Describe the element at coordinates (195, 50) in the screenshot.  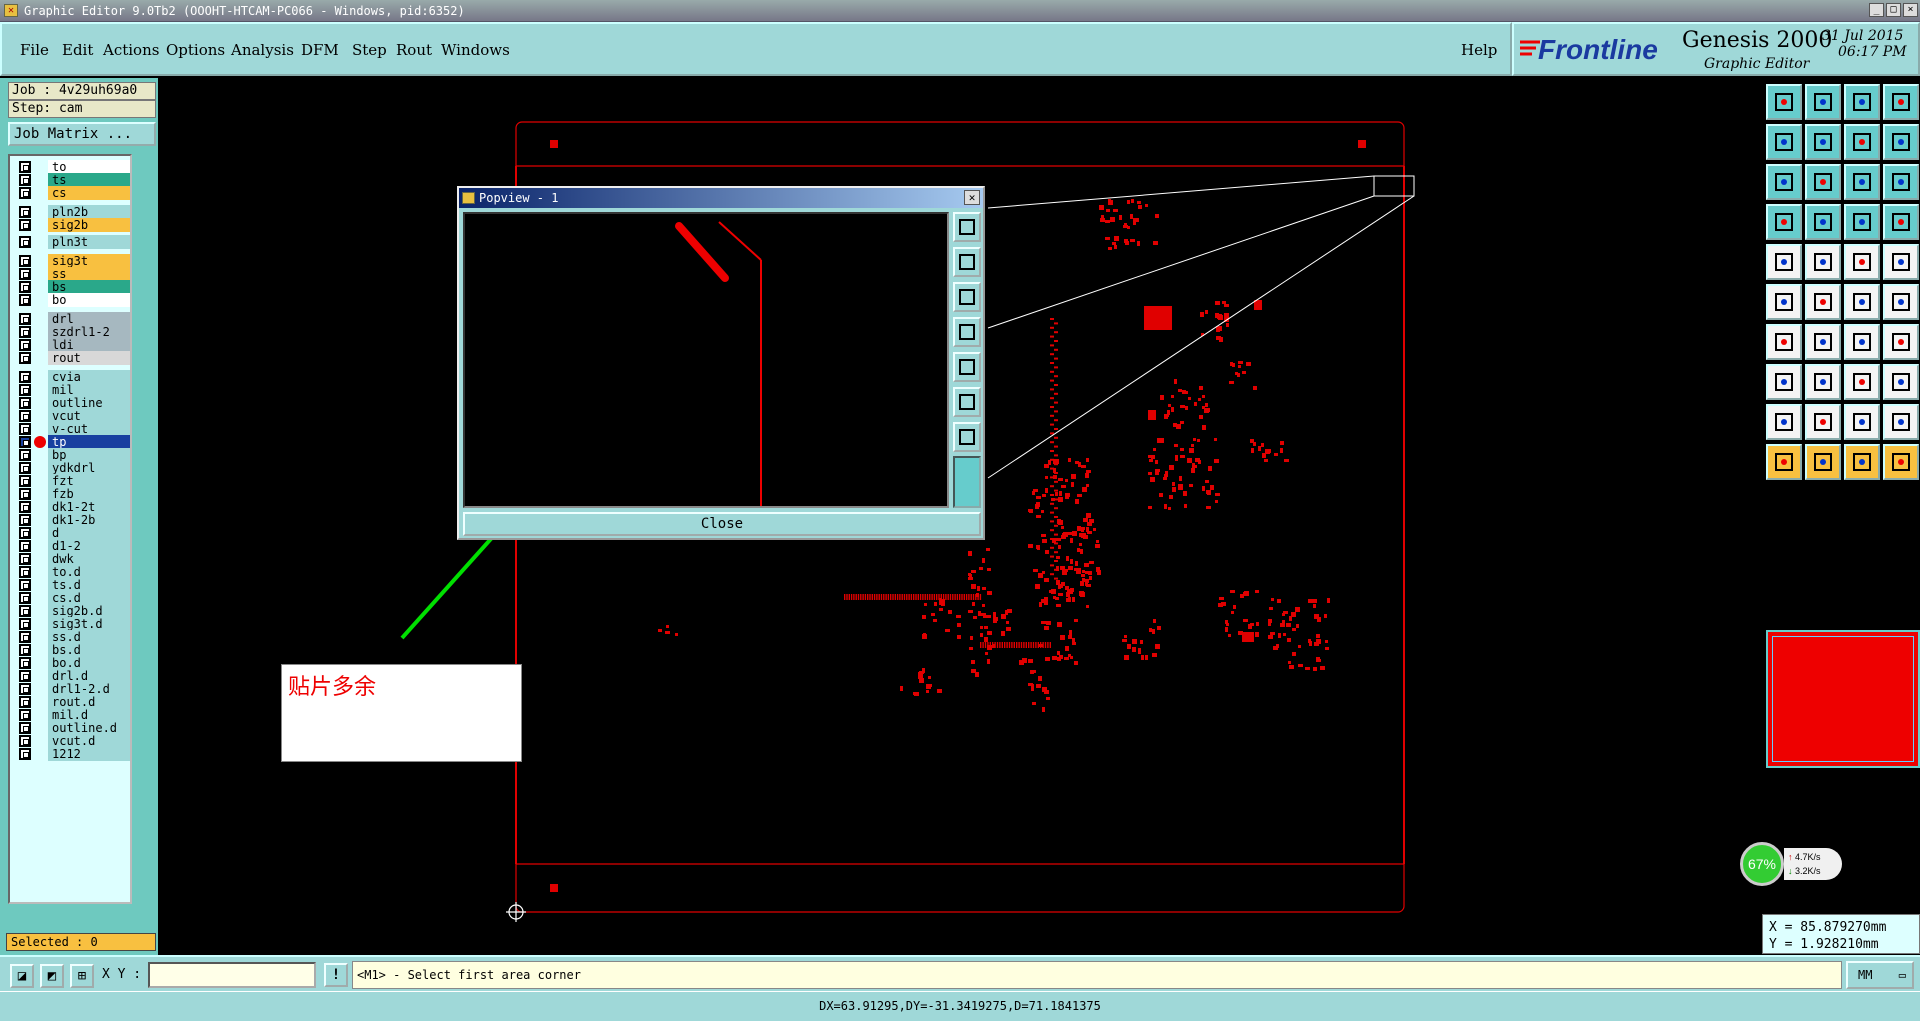
I see `menu-options: Options` at that location.